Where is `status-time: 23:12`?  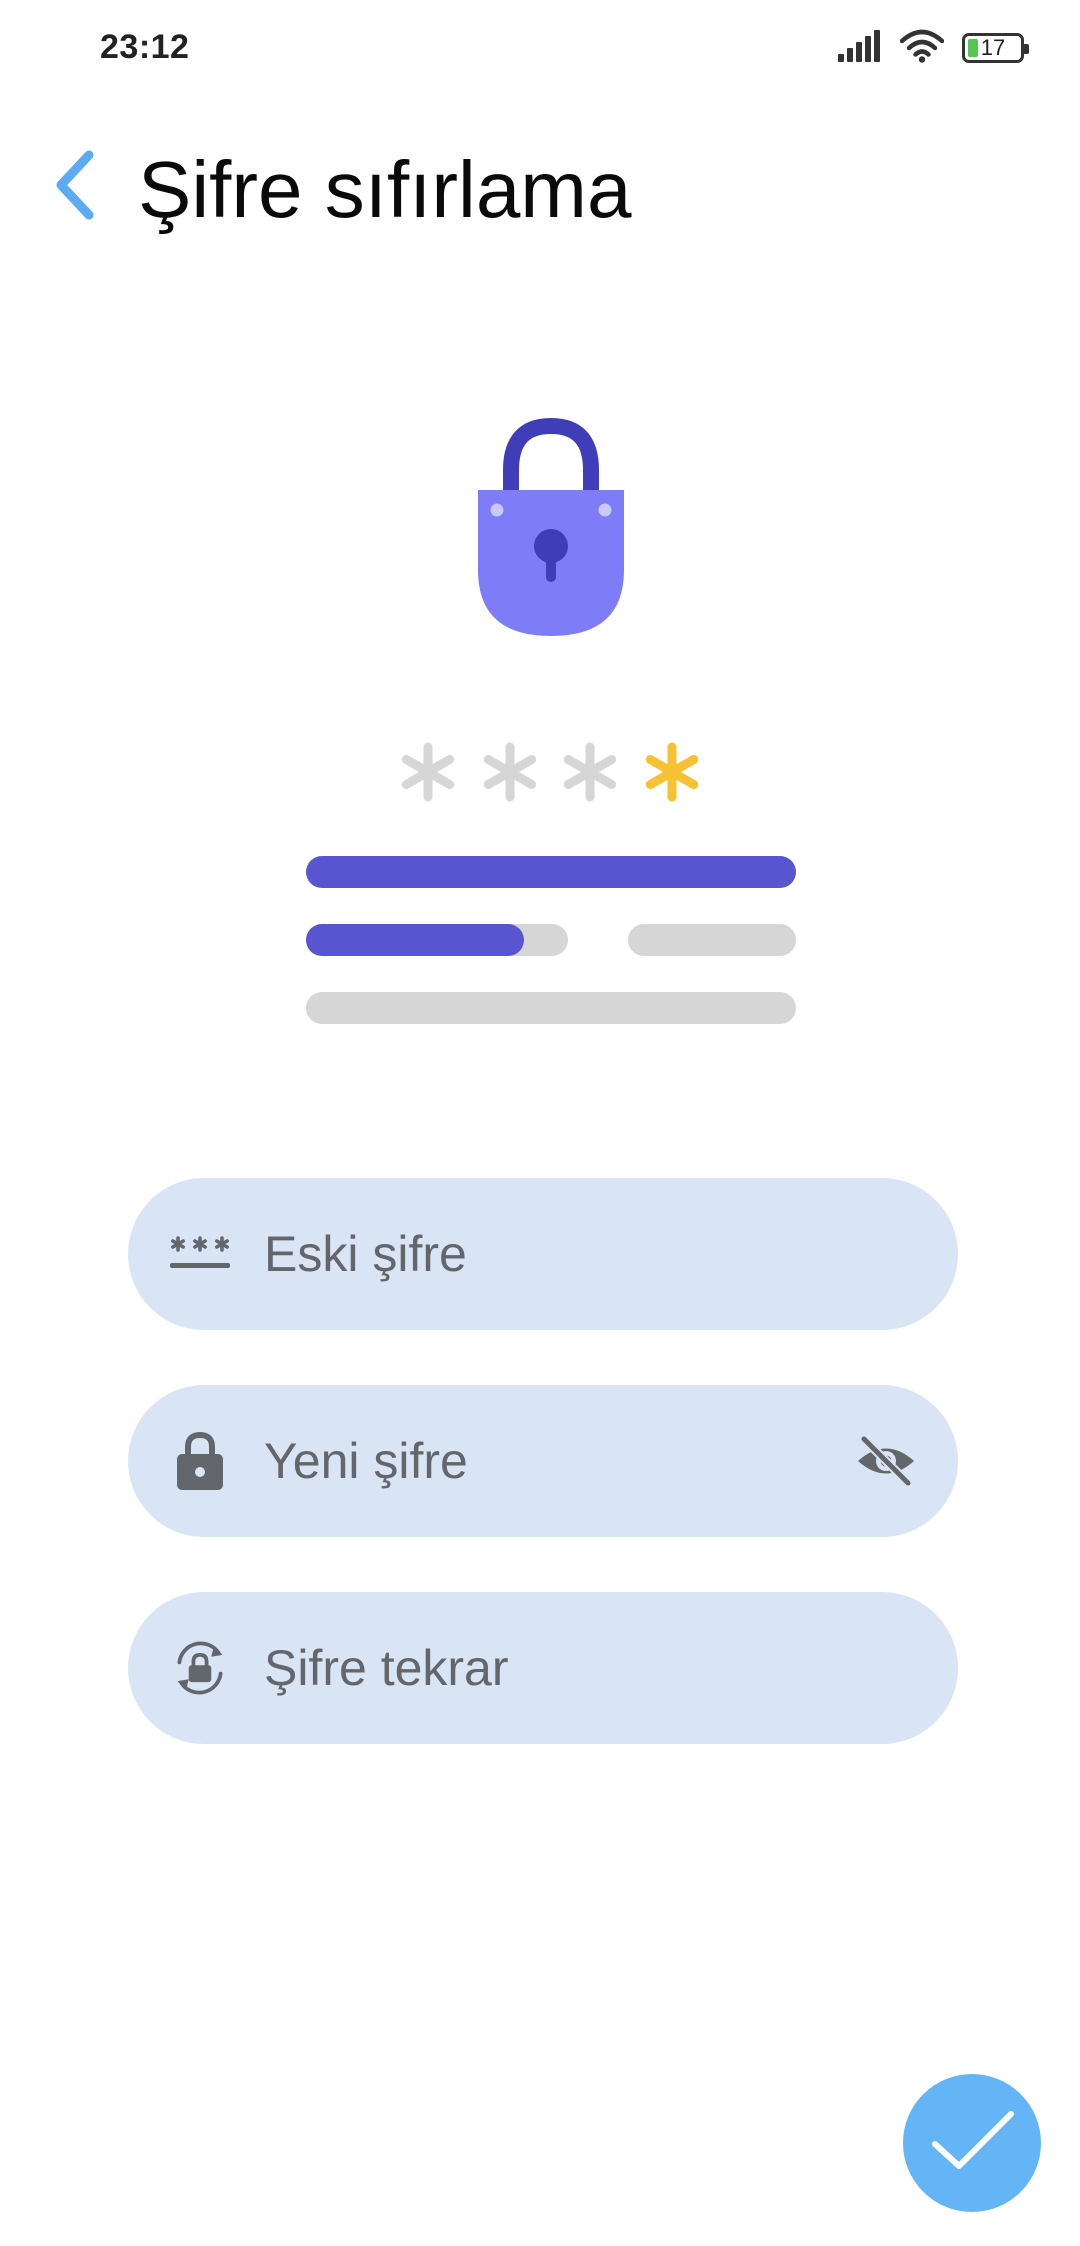
status-time: 23:12 is located at coordinates (145, 47).